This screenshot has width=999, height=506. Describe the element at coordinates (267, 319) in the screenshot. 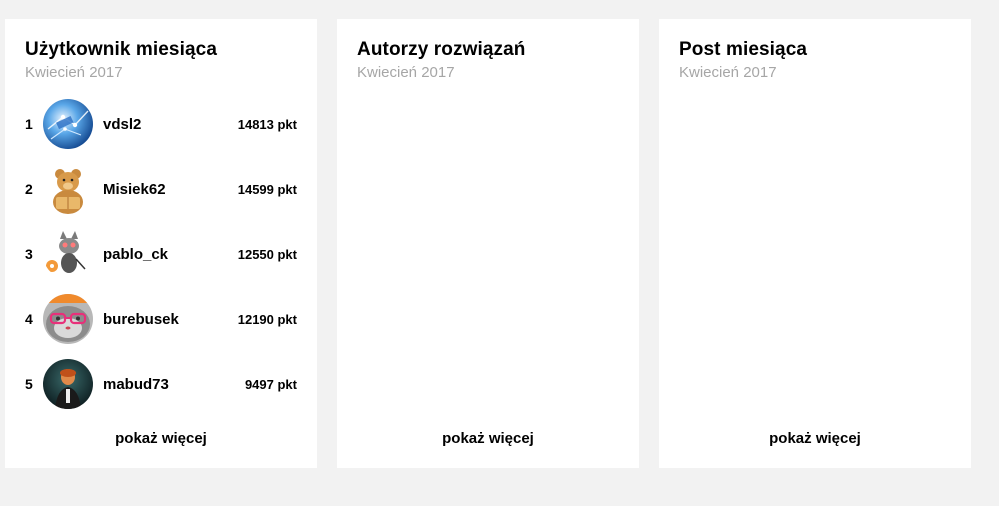

I see `points-value: 12190 pkt` at that location.